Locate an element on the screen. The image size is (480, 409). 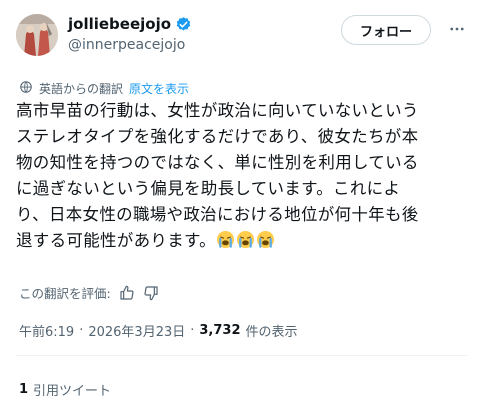
tweet-text-line: 退する可能性があります。 is located at coordinates (116, 240).